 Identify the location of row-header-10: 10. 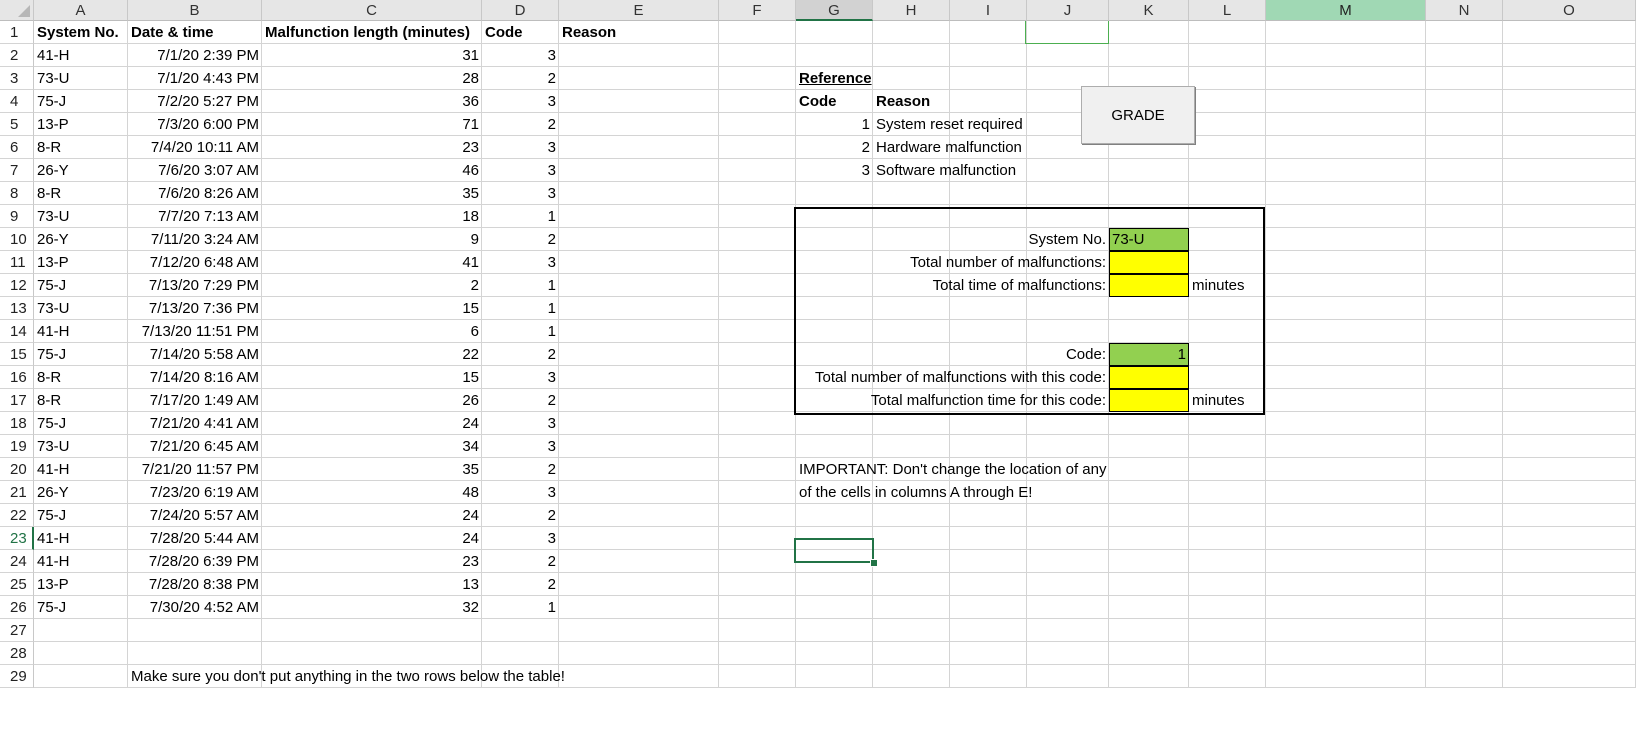
(17, 239).